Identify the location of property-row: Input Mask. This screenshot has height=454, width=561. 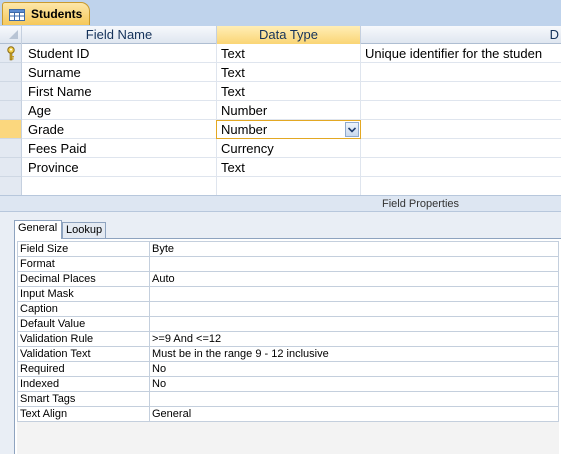
(288, 294).